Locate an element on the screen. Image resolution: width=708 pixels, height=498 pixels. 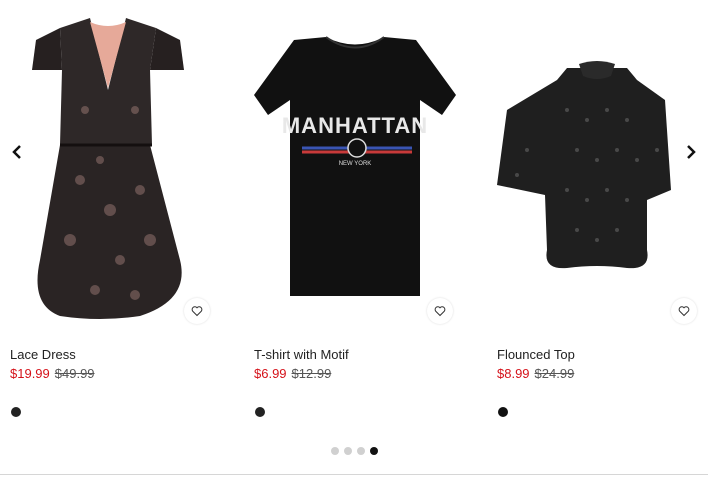
chevron-left-icon is located at coordinates (16, 152).